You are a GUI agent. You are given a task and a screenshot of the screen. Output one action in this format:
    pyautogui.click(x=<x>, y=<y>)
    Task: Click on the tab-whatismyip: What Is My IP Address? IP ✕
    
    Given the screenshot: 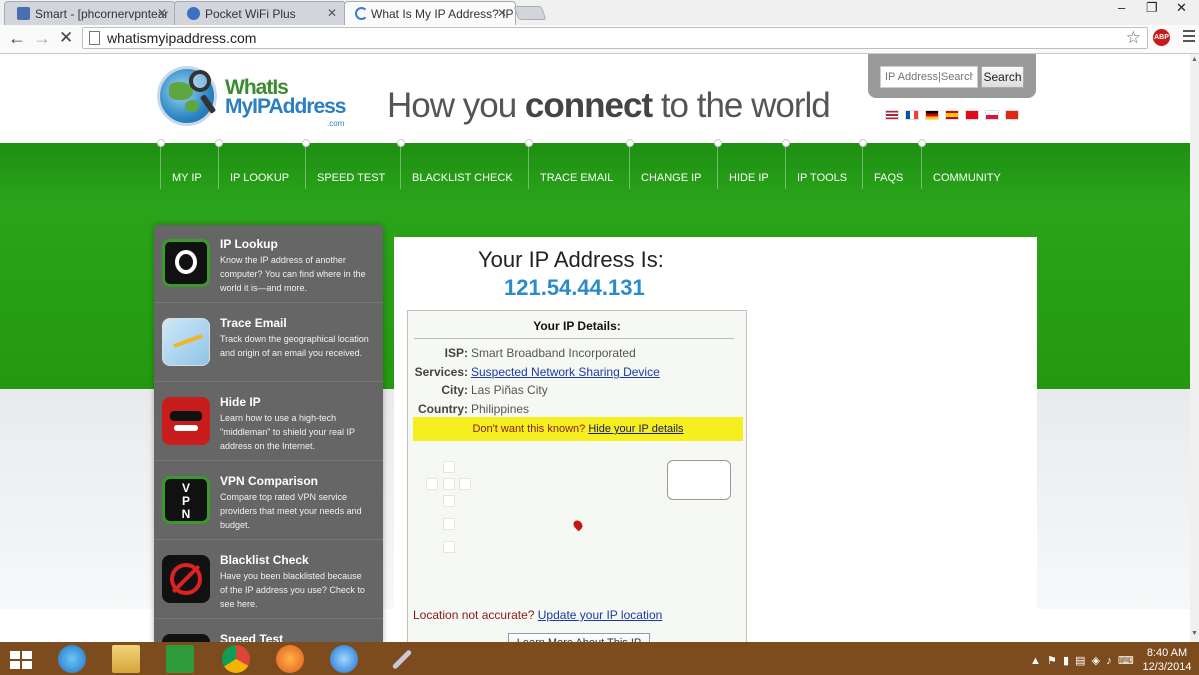 What is the action you would take?
    pyautogui.click(x=430, y=13)
    